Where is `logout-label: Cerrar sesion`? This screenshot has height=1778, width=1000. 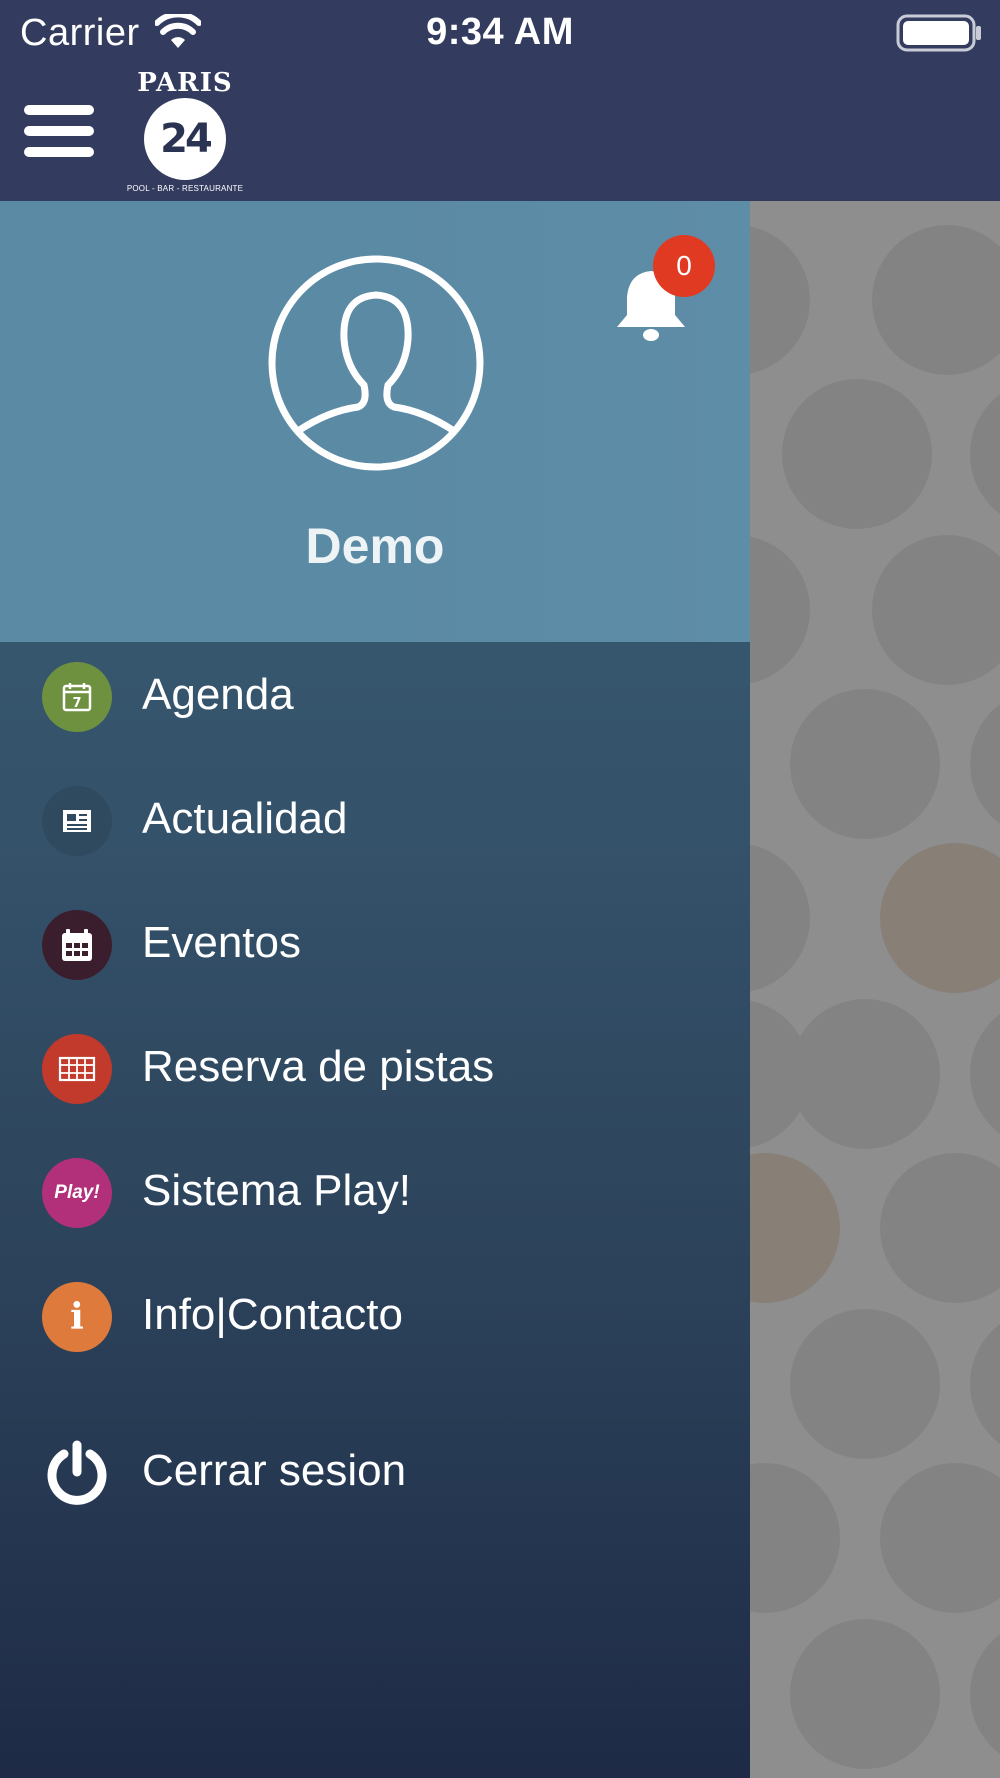 logout-label: Cerrar sesion is located at coordinates (274, 1470).